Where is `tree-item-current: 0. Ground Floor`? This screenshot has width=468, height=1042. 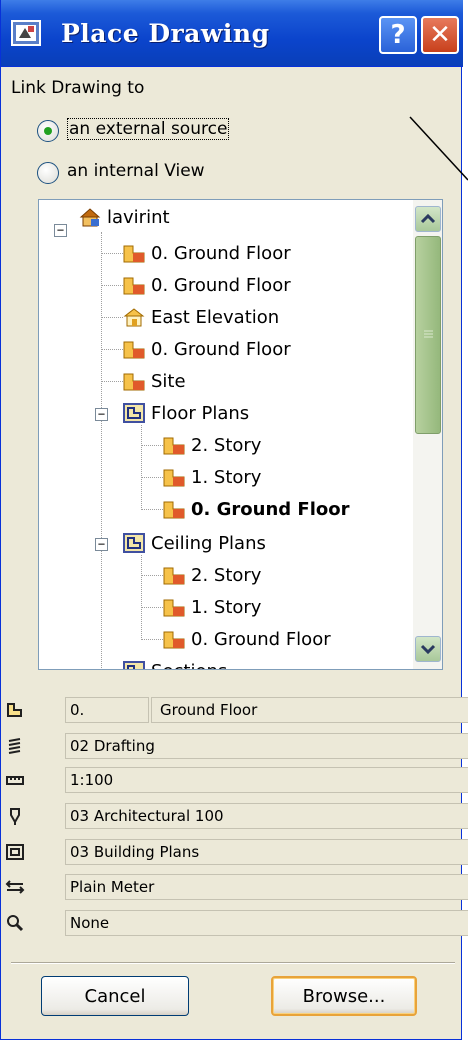 tree-item-current: 0. Ground Floor is located at coordinates (256, 509).